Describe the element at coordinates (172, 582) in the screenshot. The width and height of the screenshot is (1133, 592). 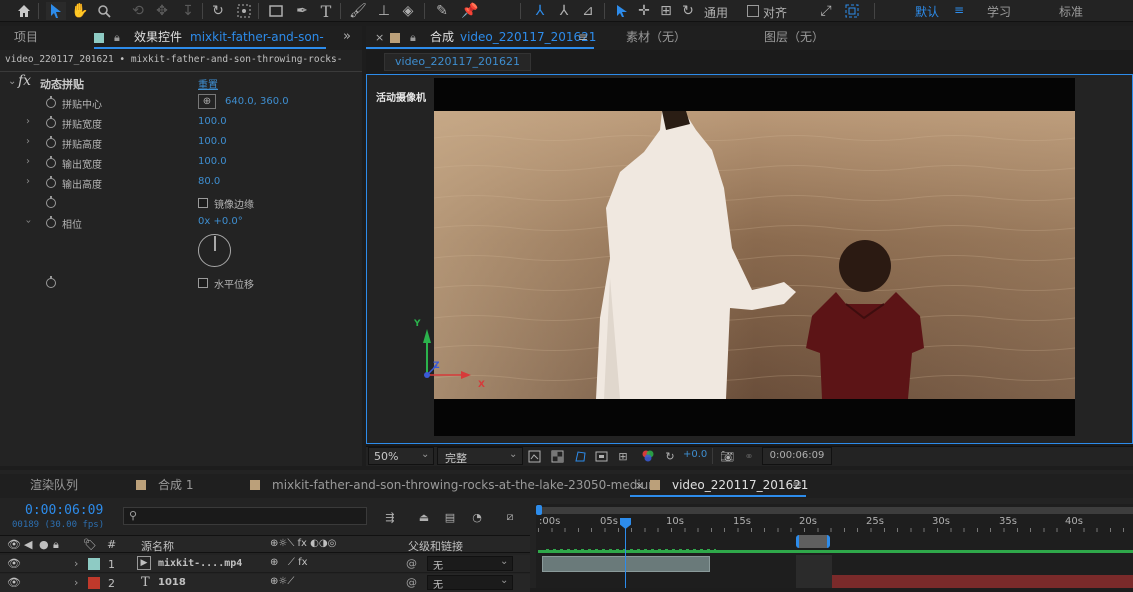
I see `layer-name: 1018` at that location.